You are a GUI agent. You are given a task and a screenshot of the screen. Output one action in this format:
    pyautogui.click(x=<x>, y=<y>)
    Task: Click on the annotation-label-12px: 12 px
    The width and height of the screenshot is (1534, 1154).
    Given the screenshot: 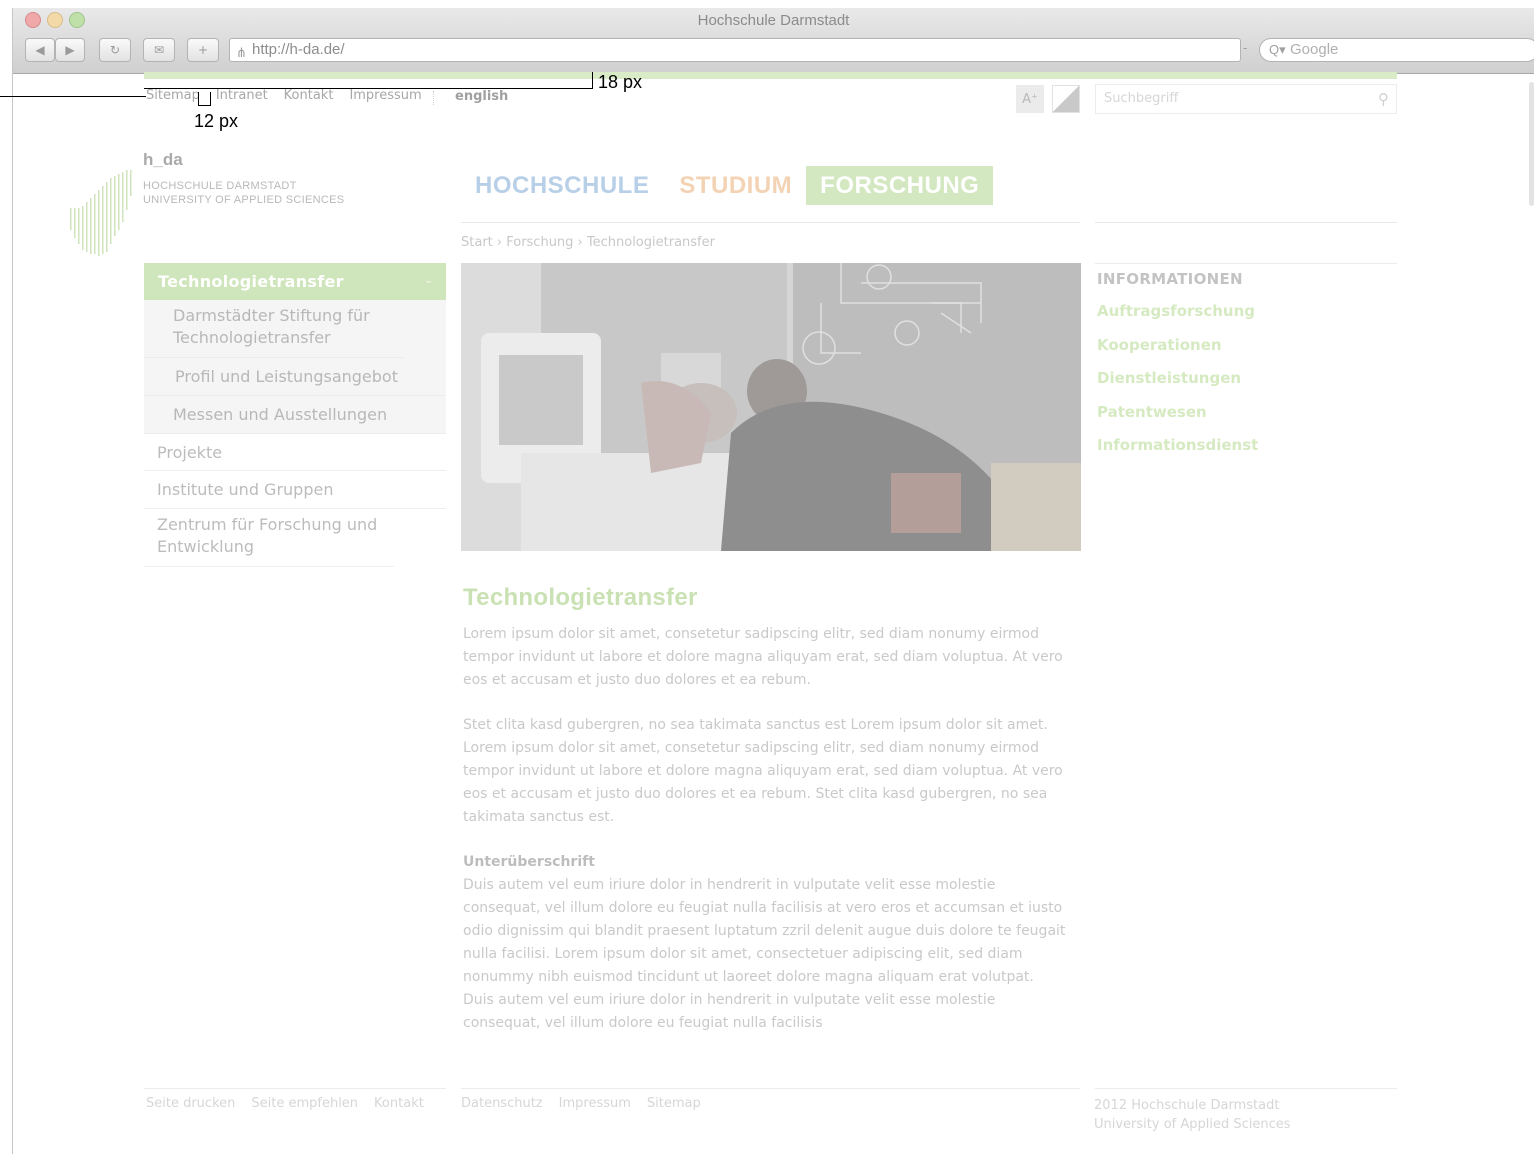 What is the action you would take?
    pyautogui.click(x=216, y=121)
    